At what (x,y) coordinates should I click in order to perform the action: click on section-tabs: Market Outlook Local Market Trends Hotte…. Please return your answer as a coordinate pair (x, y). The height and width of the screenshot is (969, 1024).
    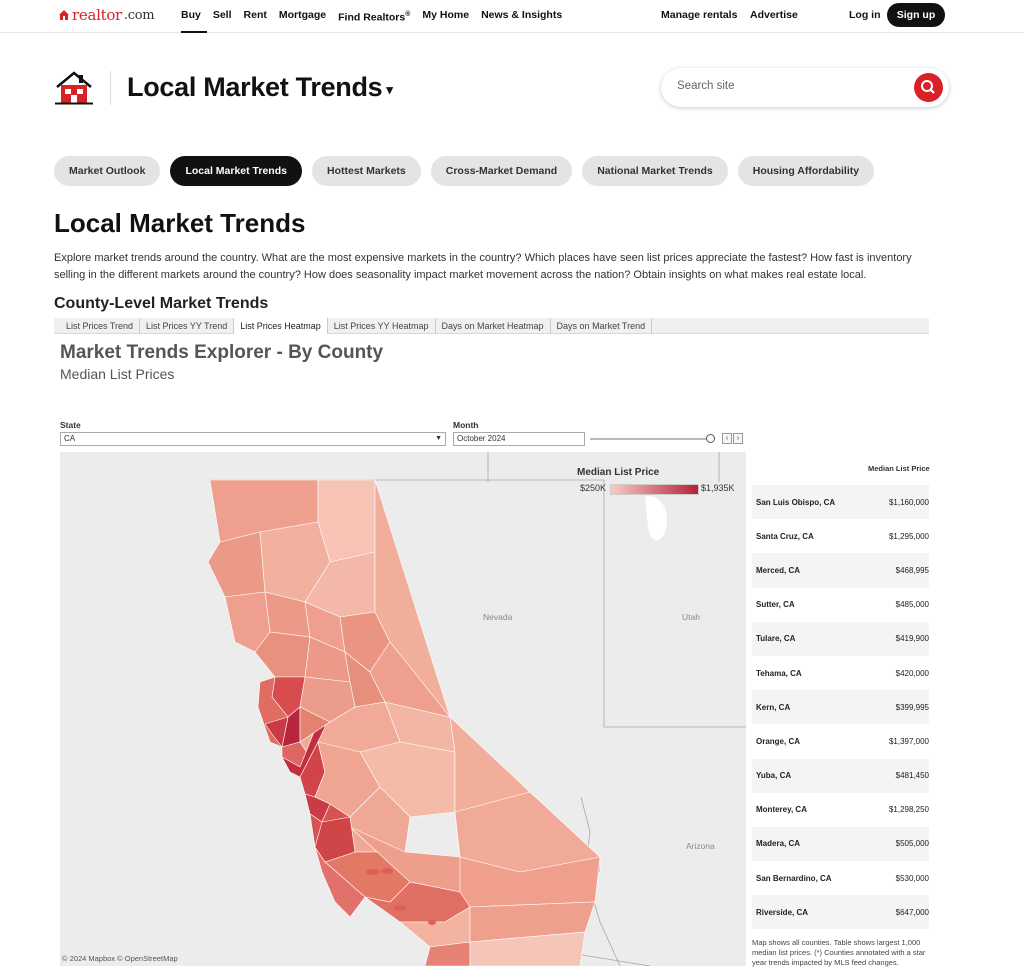
    Looking at the image, I should click on (464, 171).